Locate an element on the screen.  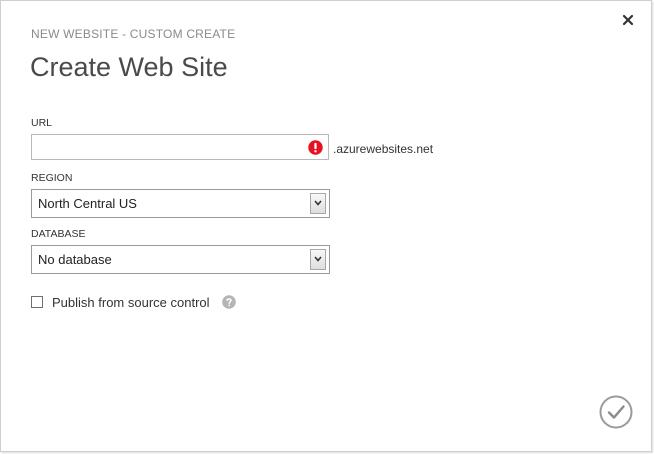
url-field-wrapper is located at coordinates (180, 147).